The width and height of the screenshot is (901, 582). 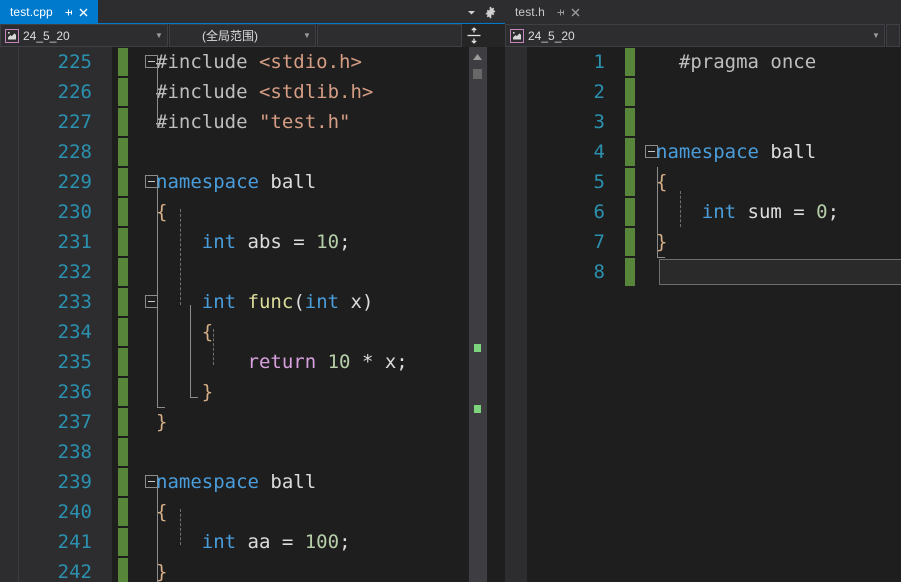 I want to click on right-navigation-bar: 24_5_20 ▼, so click(x=703, y=35).